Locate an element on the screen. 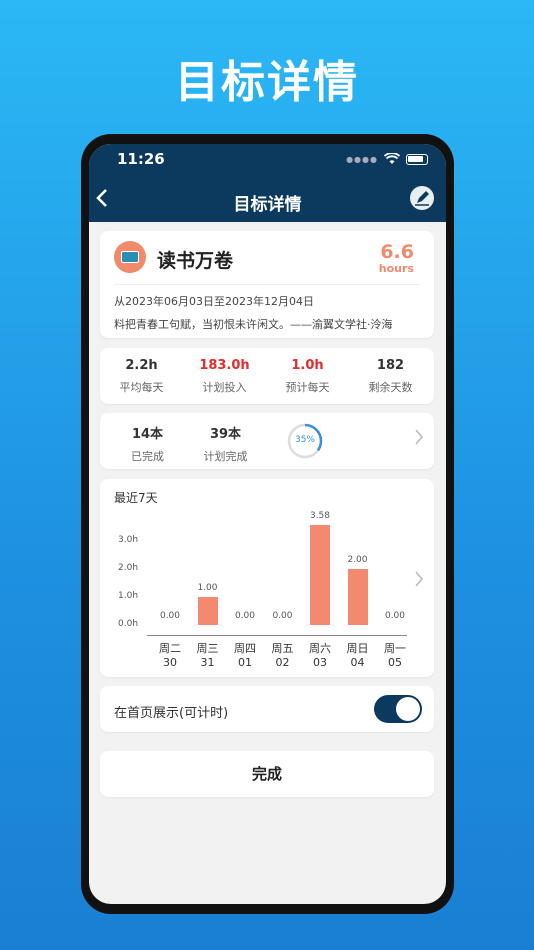 The height and width of the screenshot is (950, 534). stat-label: 预计每天 is located at coordinates (307, 387).